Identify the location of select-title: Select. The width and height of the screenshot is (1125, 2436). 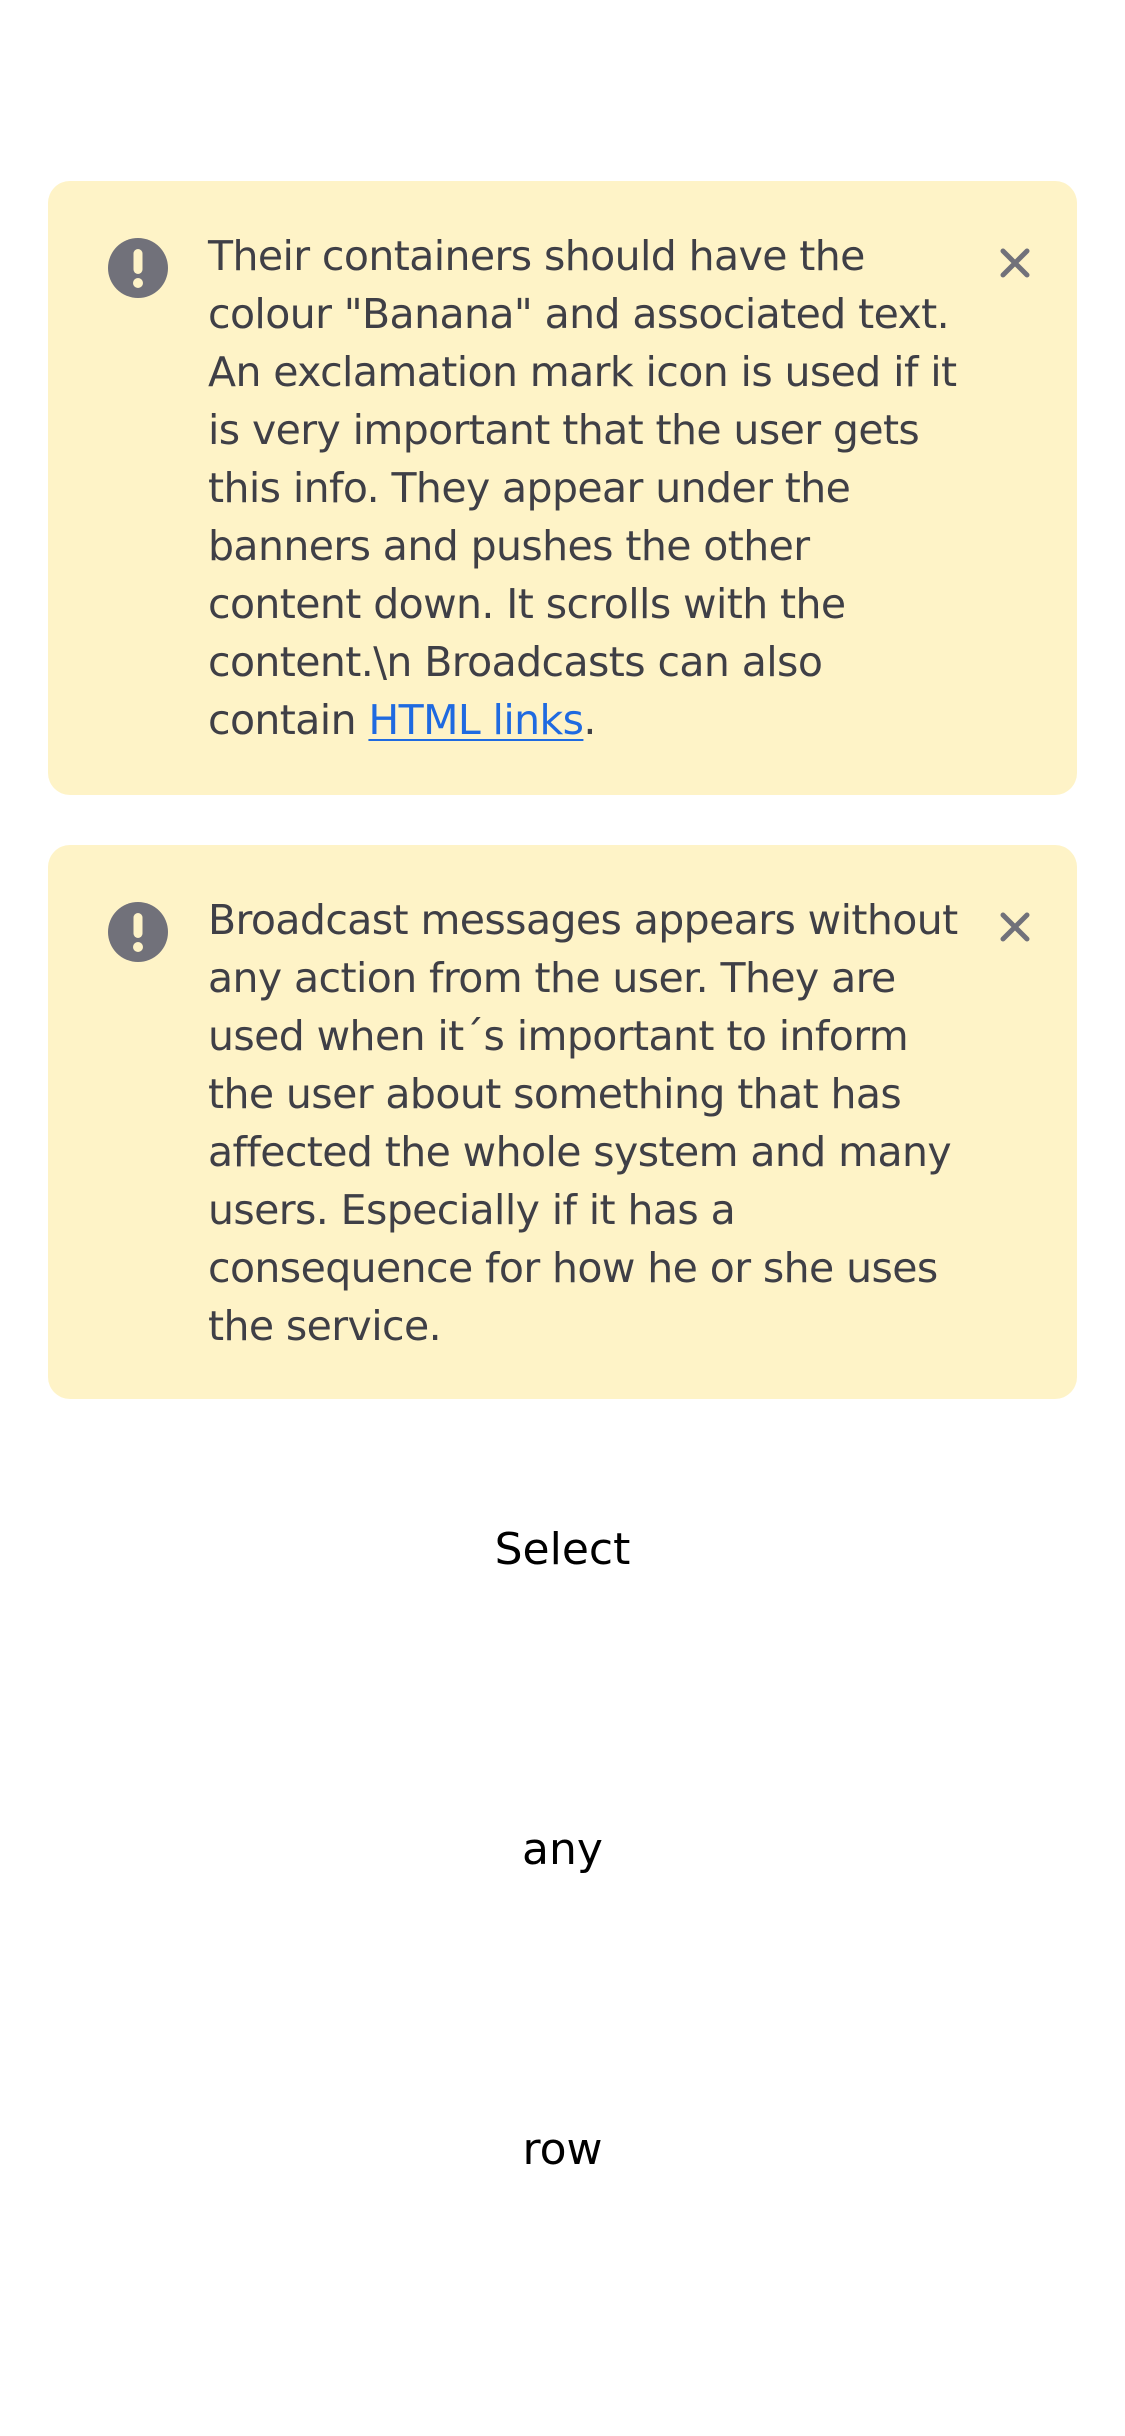
(562, 1549).